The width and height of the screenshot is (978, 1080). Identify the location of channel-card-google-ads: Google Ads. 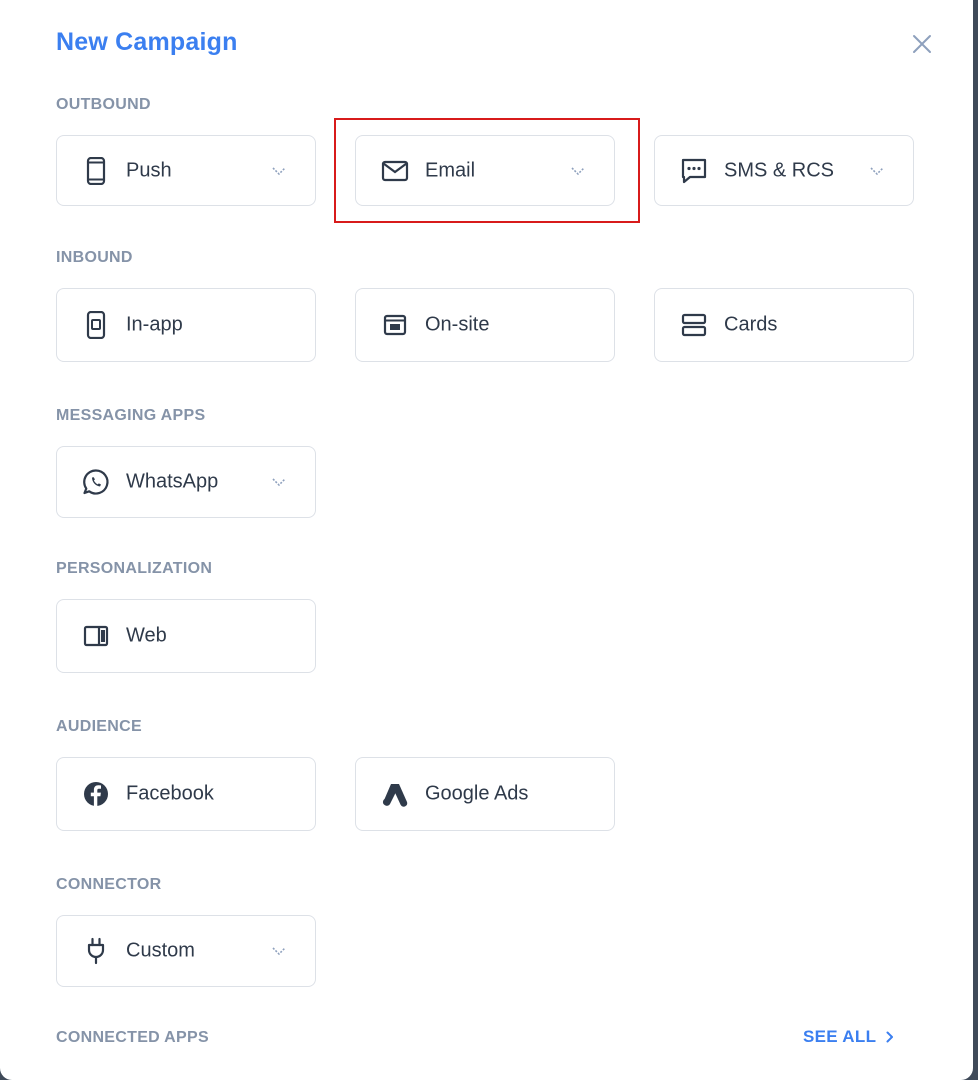
(485, 794).